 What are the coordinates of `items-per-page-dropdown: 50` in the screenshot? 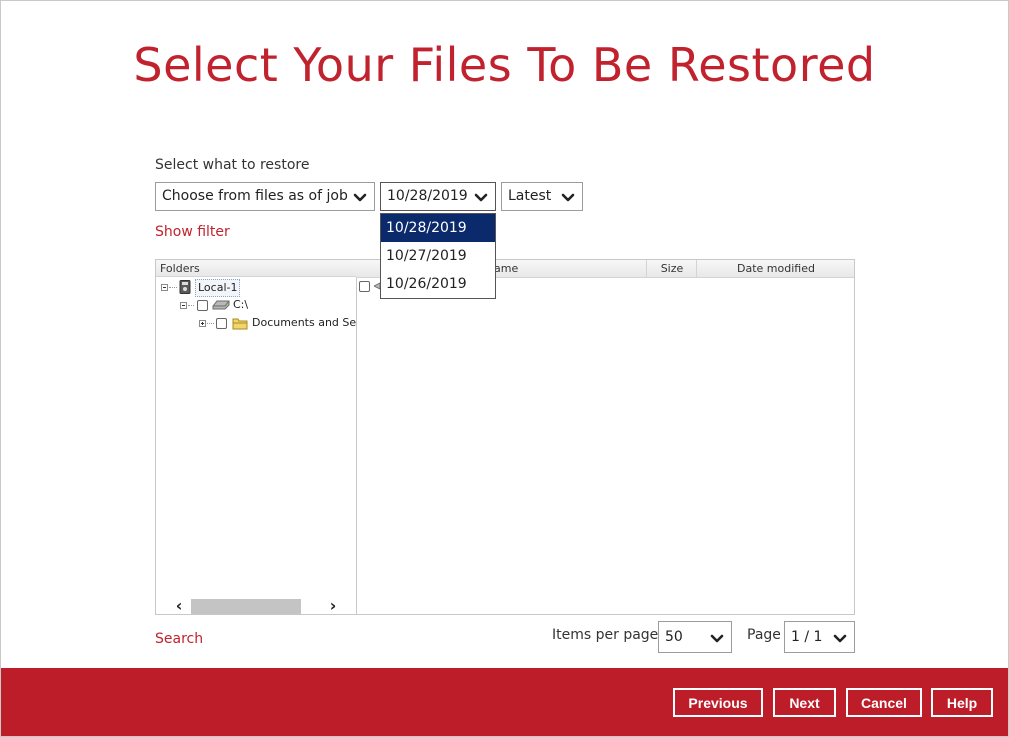 It's located at (695, 637).